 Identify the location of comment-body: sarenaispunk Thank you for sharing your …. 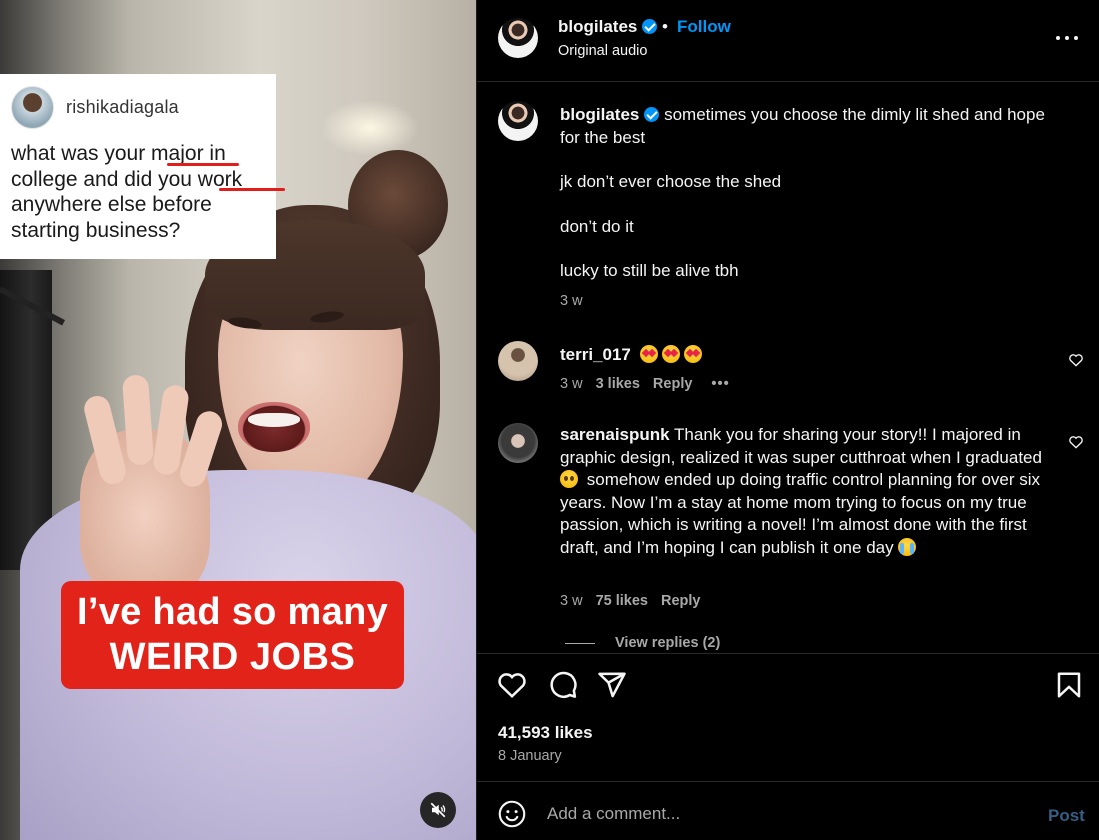
(807, 491).